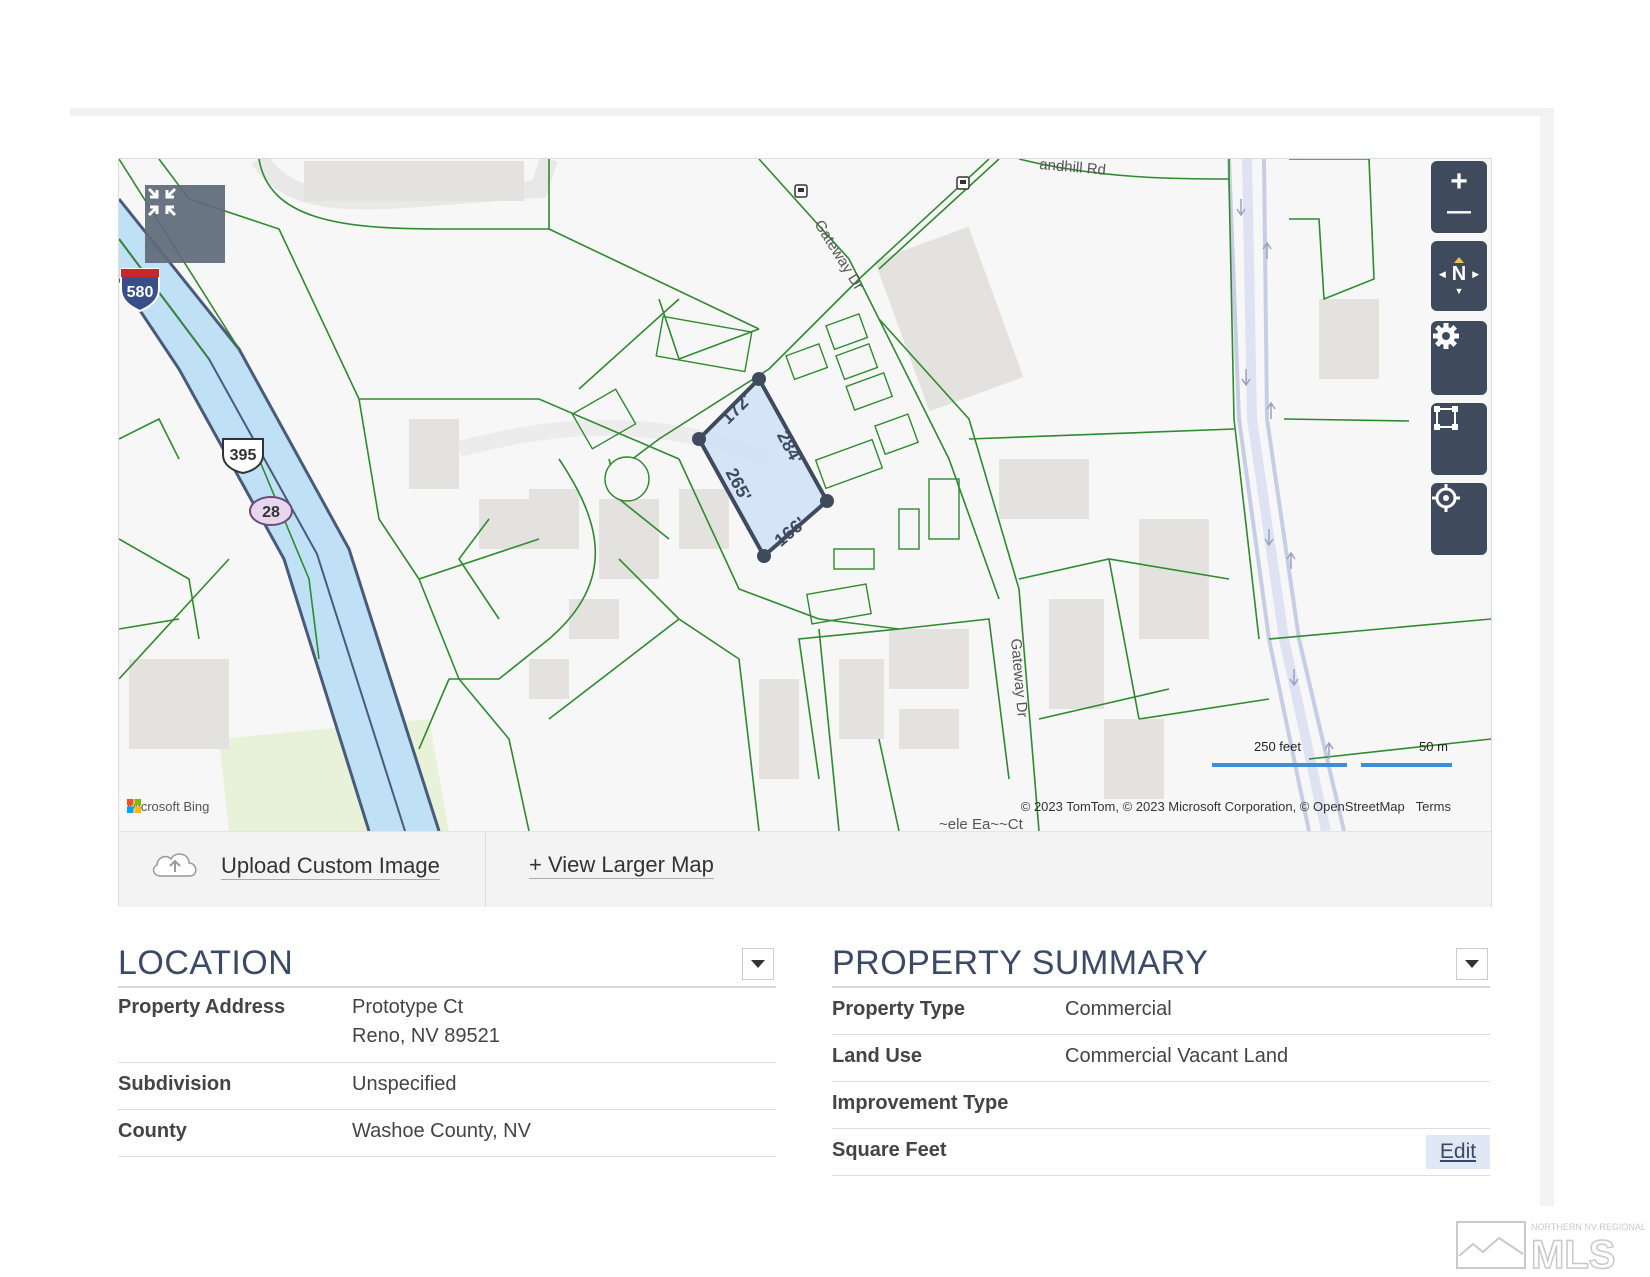 The width and height of the screenshot is (1650, 1277). I want to click on upload-custom-image-label: Upload Custom Image, so click(330, 866).